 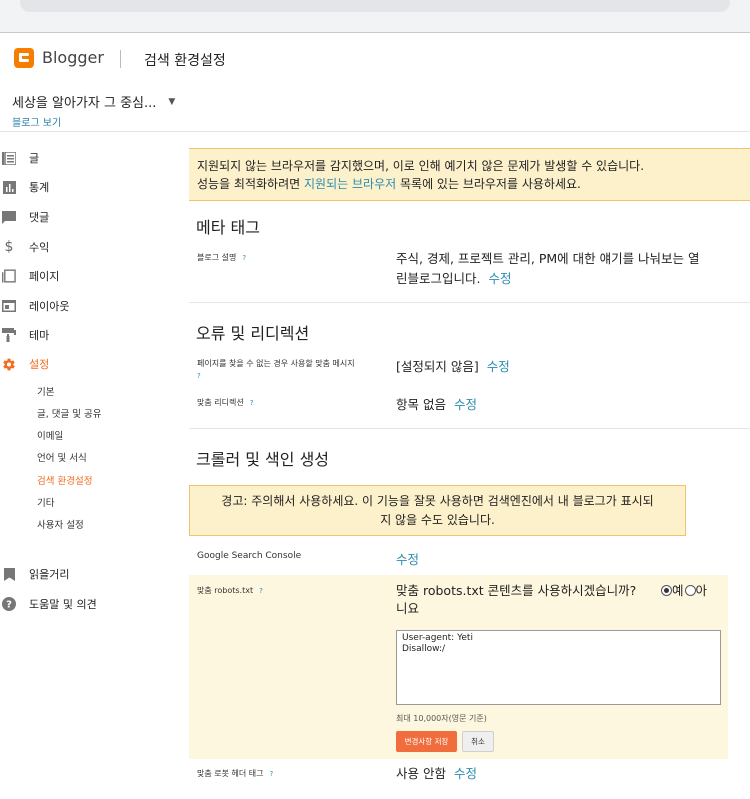 I want to click on header-divider, so click(x=120, y=59).